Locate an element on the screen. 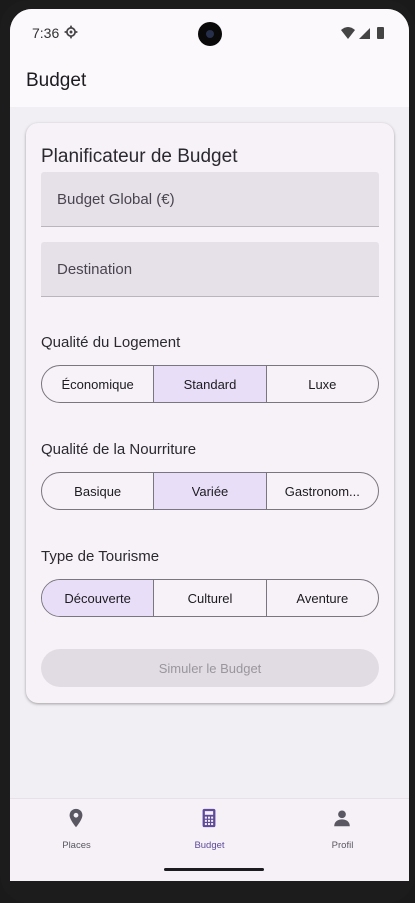 This screenshot has width=415, height=903. nav-label-budget: Budget is located at coordinates (209, 845).